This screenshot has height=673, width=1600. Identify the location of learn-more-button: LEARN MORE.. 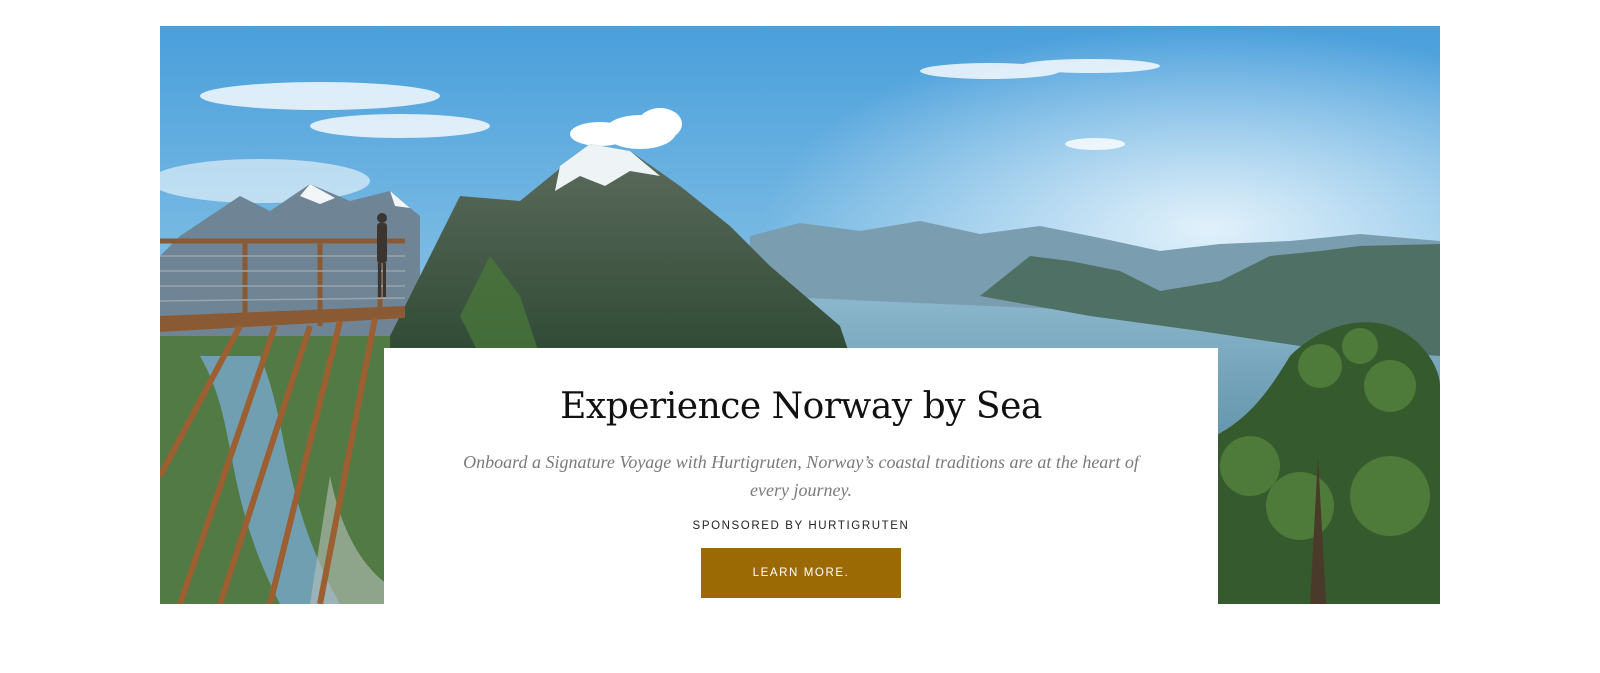
(801, 573).